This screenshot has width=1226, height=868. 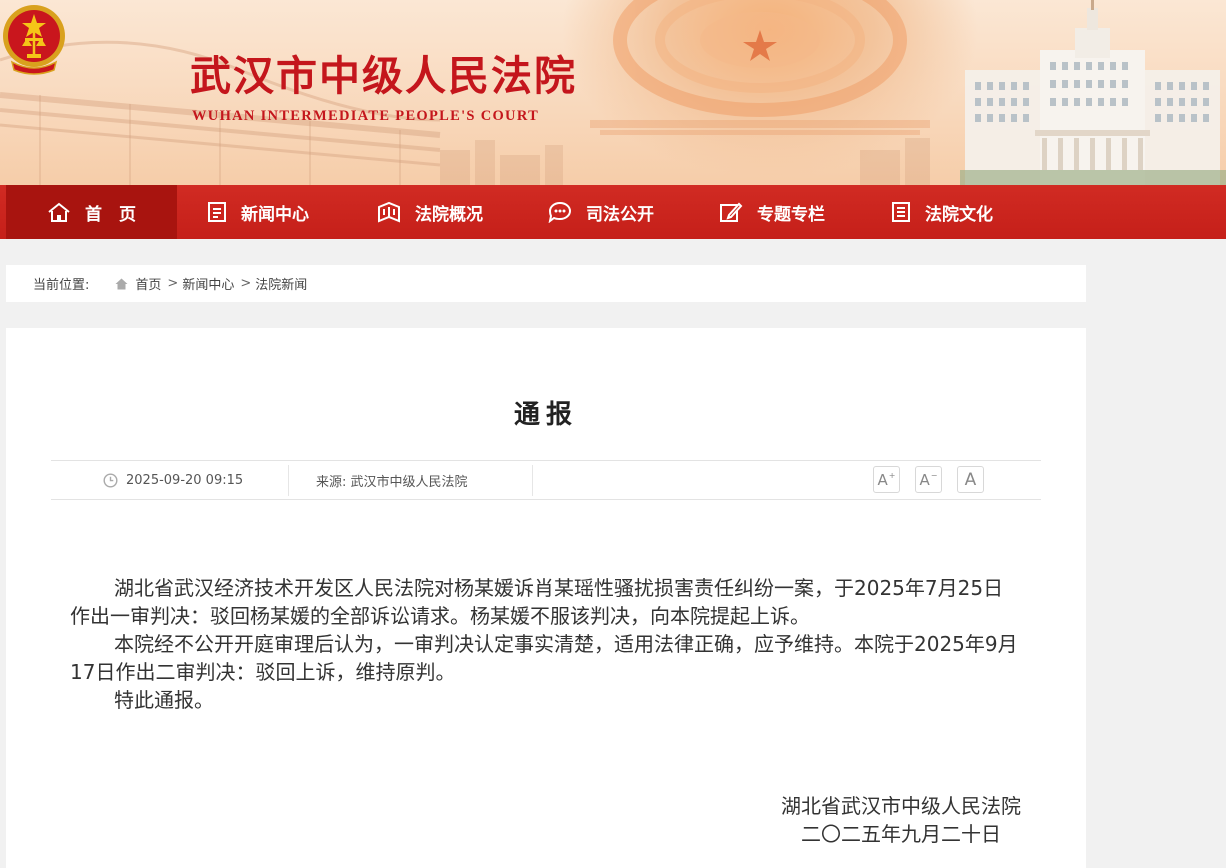 I want to click on article-source: 来源: 武汉市中级人民法院, so click(x=392, y=482).